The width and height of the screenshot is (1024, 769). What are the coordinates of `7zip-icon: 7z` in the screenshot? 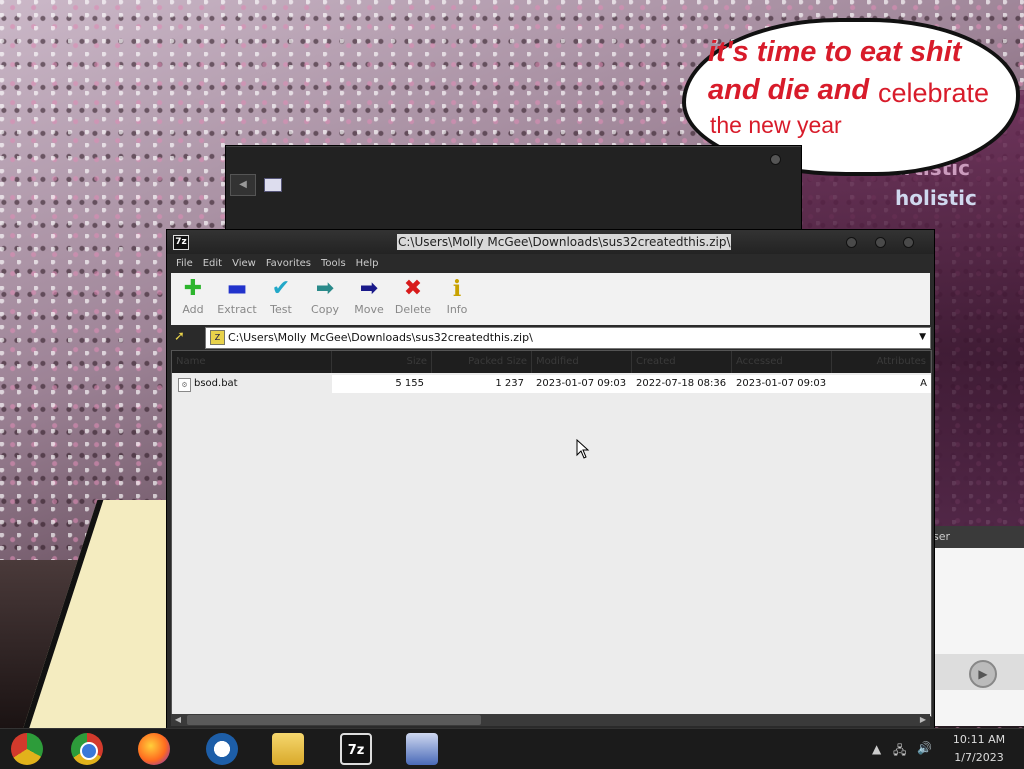 It's located at (356, 749).